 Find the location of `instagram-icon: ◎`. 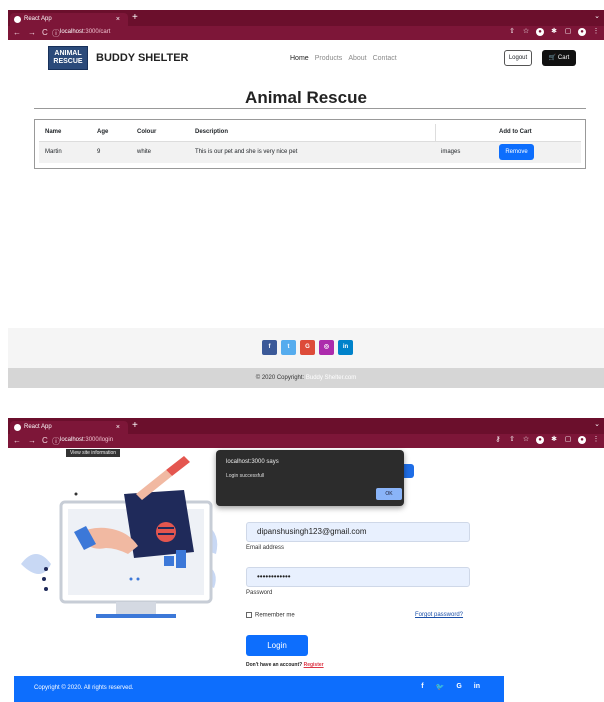

instagram-icon: ◎ is located at coordinates (326, 347).